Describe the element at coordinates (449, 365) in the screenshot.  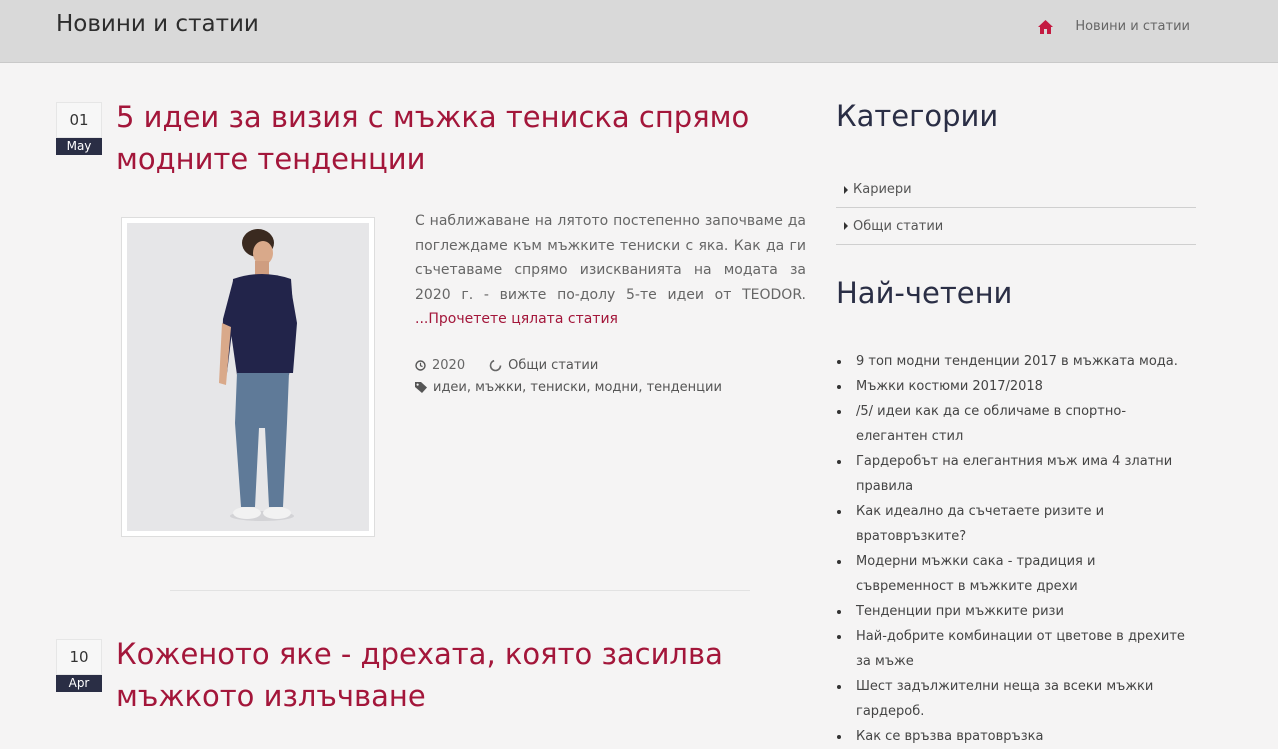
I see `article-year: 2020` at that location.